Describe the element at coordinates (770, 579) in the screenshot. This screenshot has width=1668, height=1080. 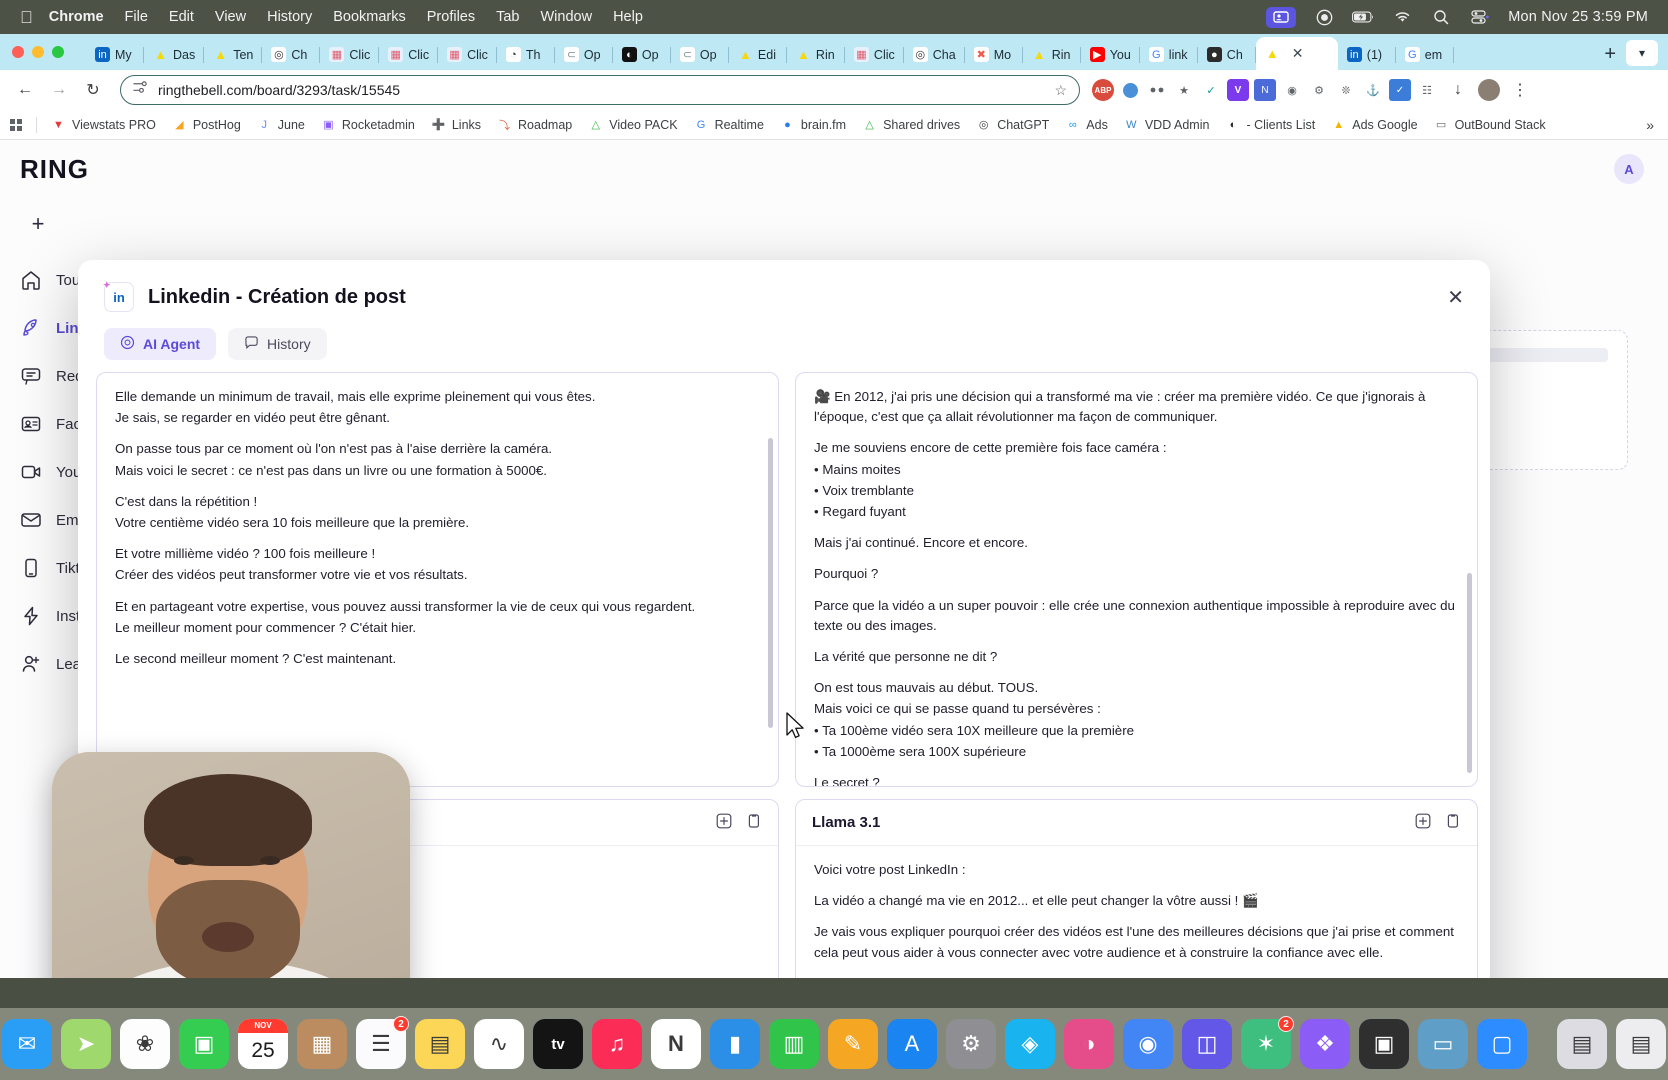
I see `left-card-scrollbar` at that location.